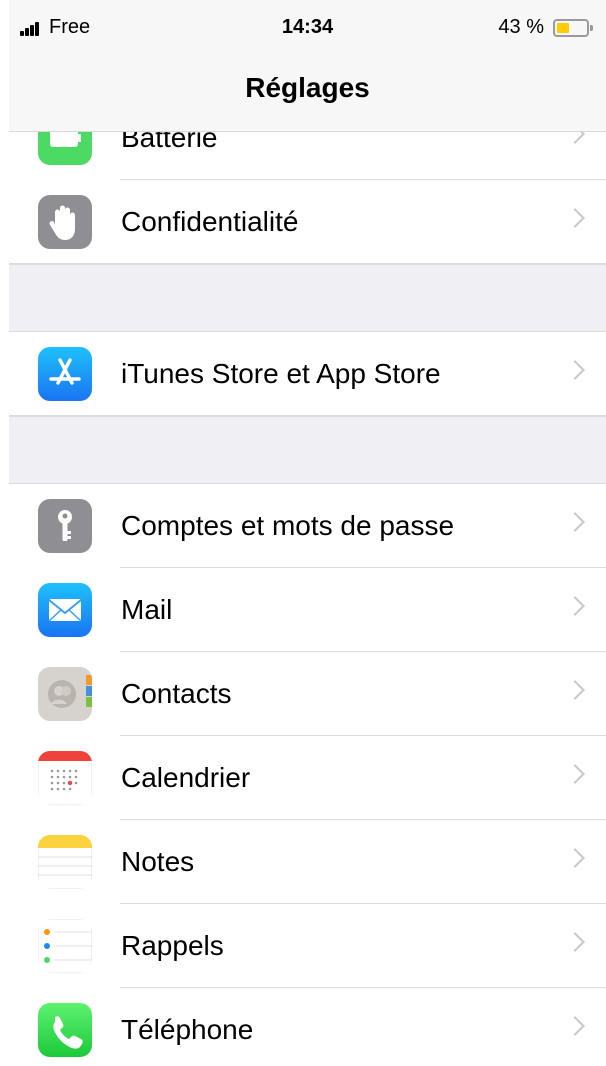  Describe the element at coordinates (307, 66) in the screenshot. I see `navigation-bar: Free 14:34 43 % Réglages` at that location.